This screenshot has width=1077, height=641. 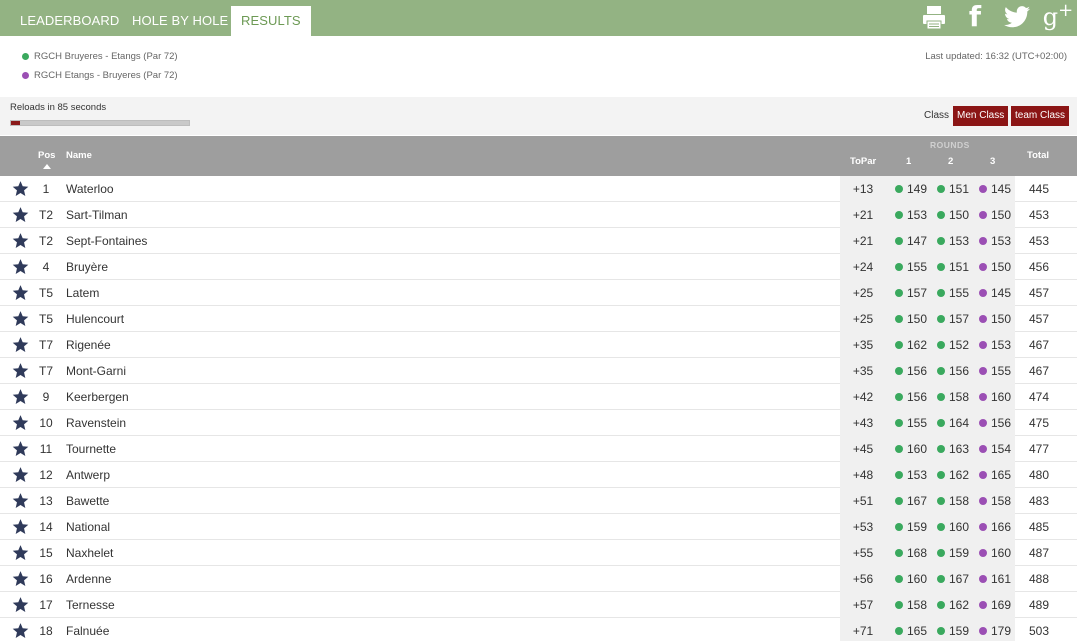 I want to click on table-row: T7 Mont-Garni +35 156 156 155 467, so click(x=538, y=371).